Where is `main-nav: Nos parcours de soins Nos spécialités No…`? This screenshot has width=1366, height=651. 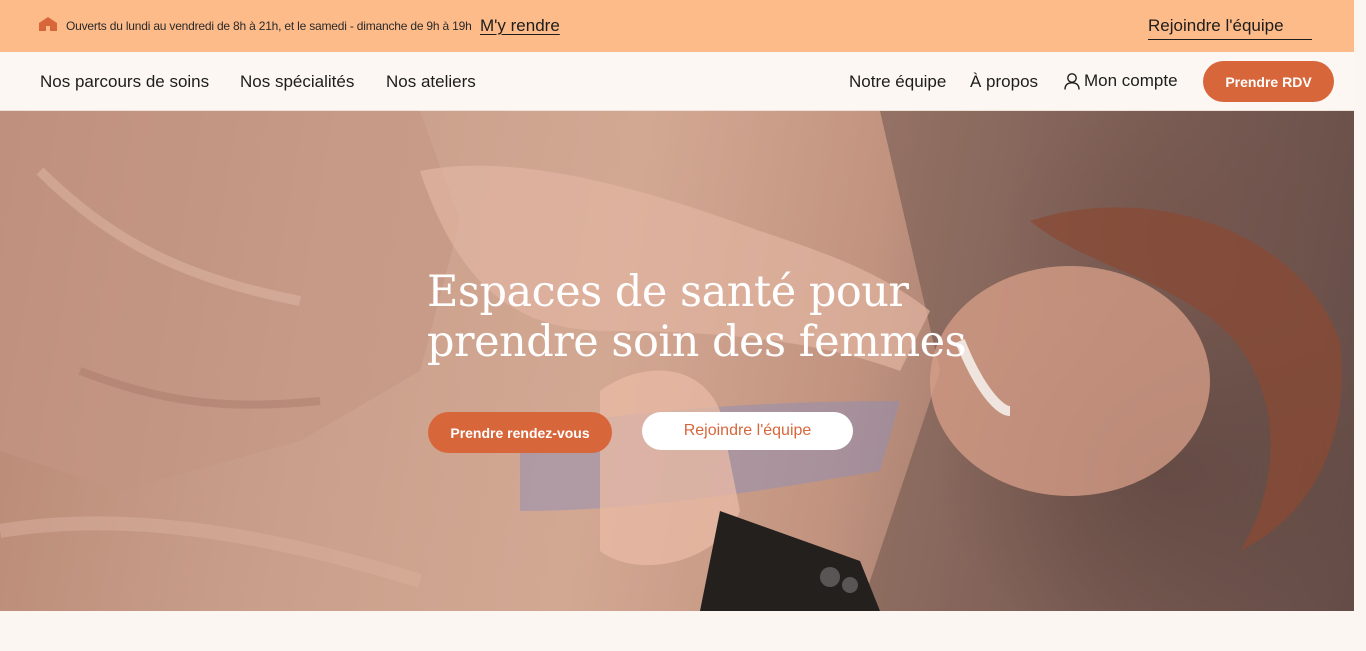 main-nav: Nos parcours de soins Nos spécialités No… is located at coordinates (677, 81).